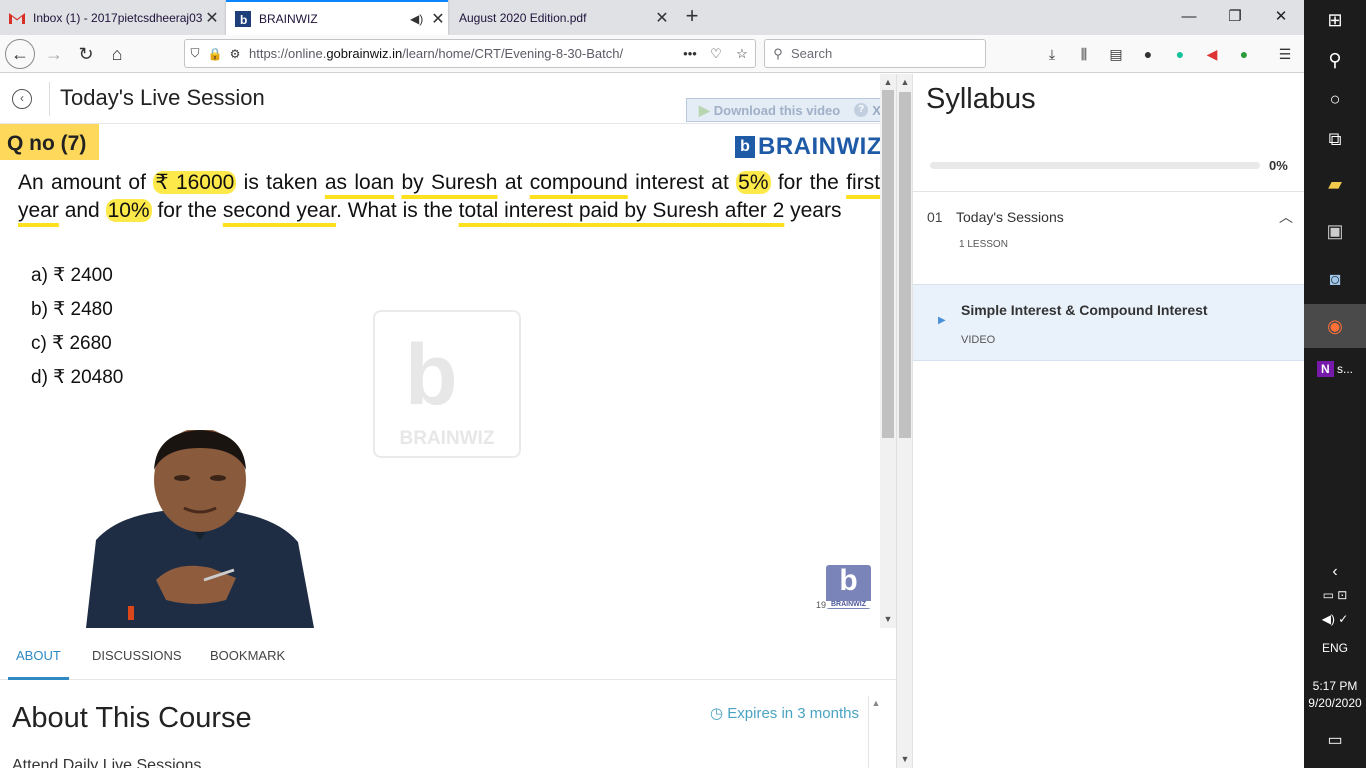 This screenshot has width=1366, height=768. What do you see at coordinates (983, 244) in the screenshot?
I see `section-count: 1 LESSON` at bounding box center [983, 244].